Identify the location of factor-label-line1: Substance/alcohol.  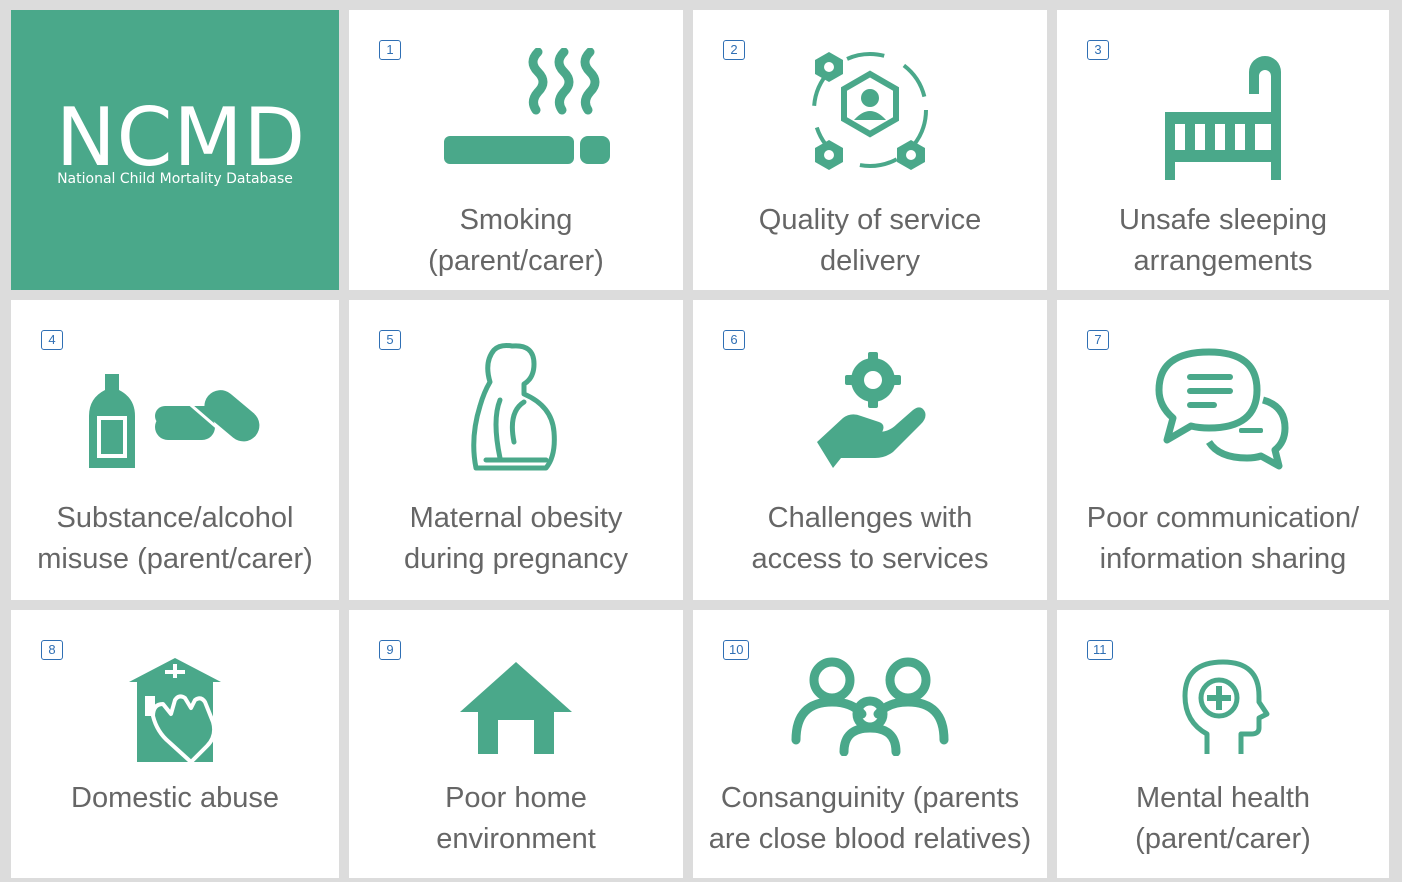
(175, 518).